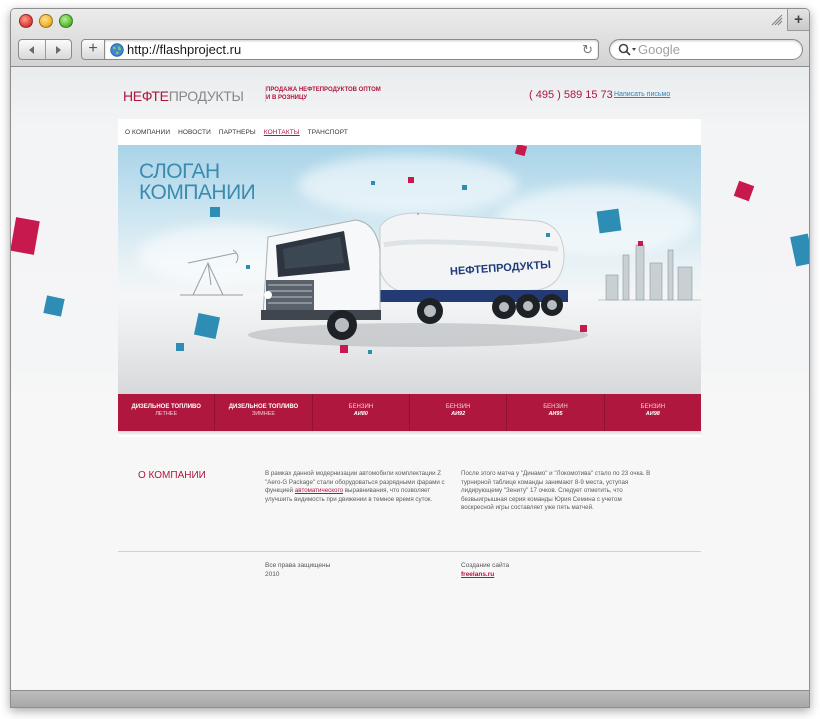 The height and width of the screenshot is (719, 820). Describe the element at coordinates (184, 49) in the screenshot. I see `url-text: http://flashproject.ru` at that location.